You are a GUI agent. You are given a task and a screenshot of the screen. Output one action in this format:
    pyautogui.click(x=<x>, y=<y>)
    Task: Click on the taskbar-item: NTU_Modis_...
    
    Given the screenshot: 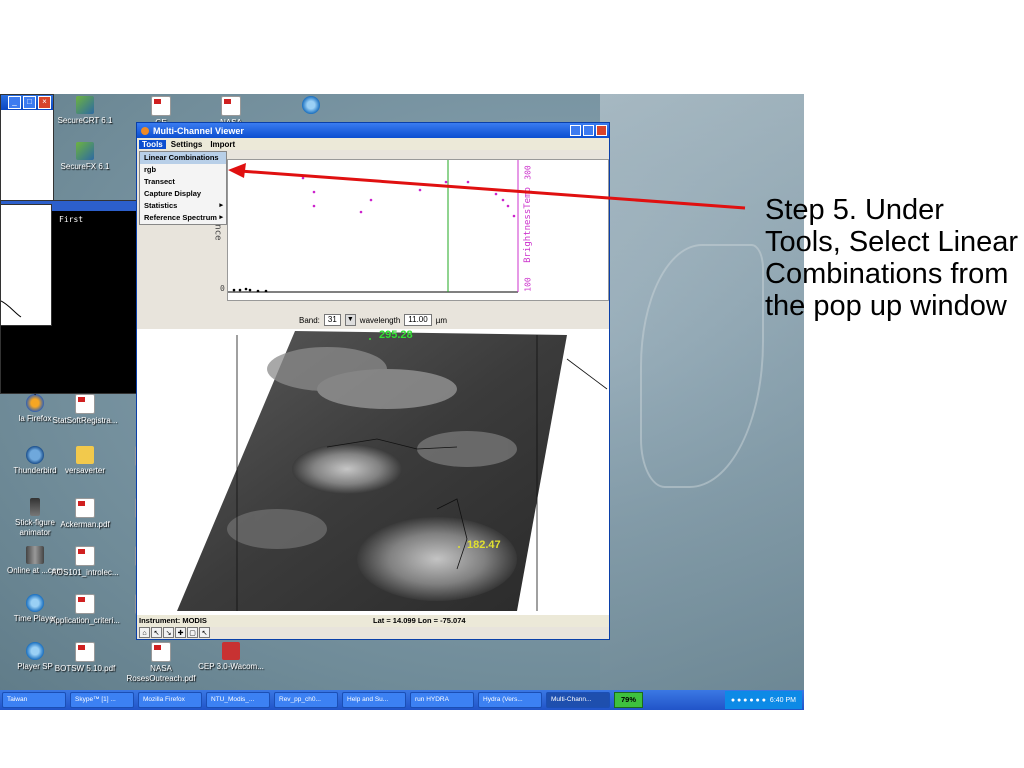 What is the action you would take?
    pyautogui.click(x=238, y=700)
    